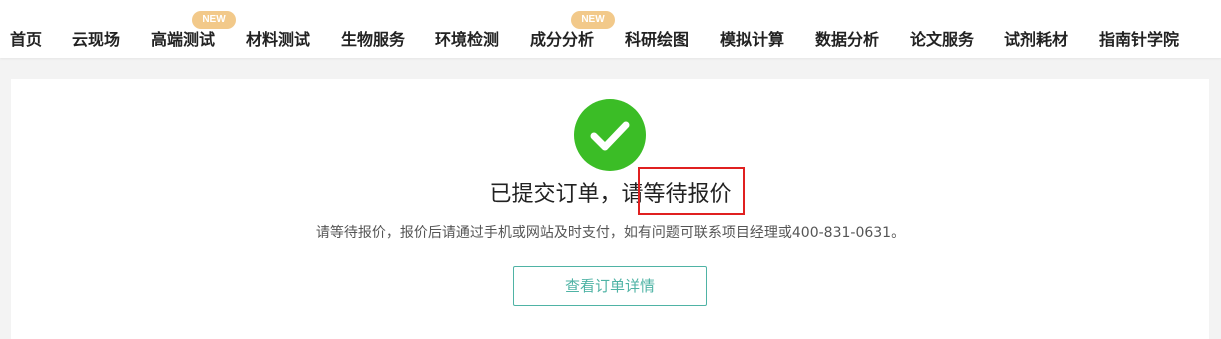 This screenshot has height=339, width=1221. Describe the element at coordinates (562, 40) in the screenshot. I see `nav-item-composition-analysis: 成分分析` at that location.